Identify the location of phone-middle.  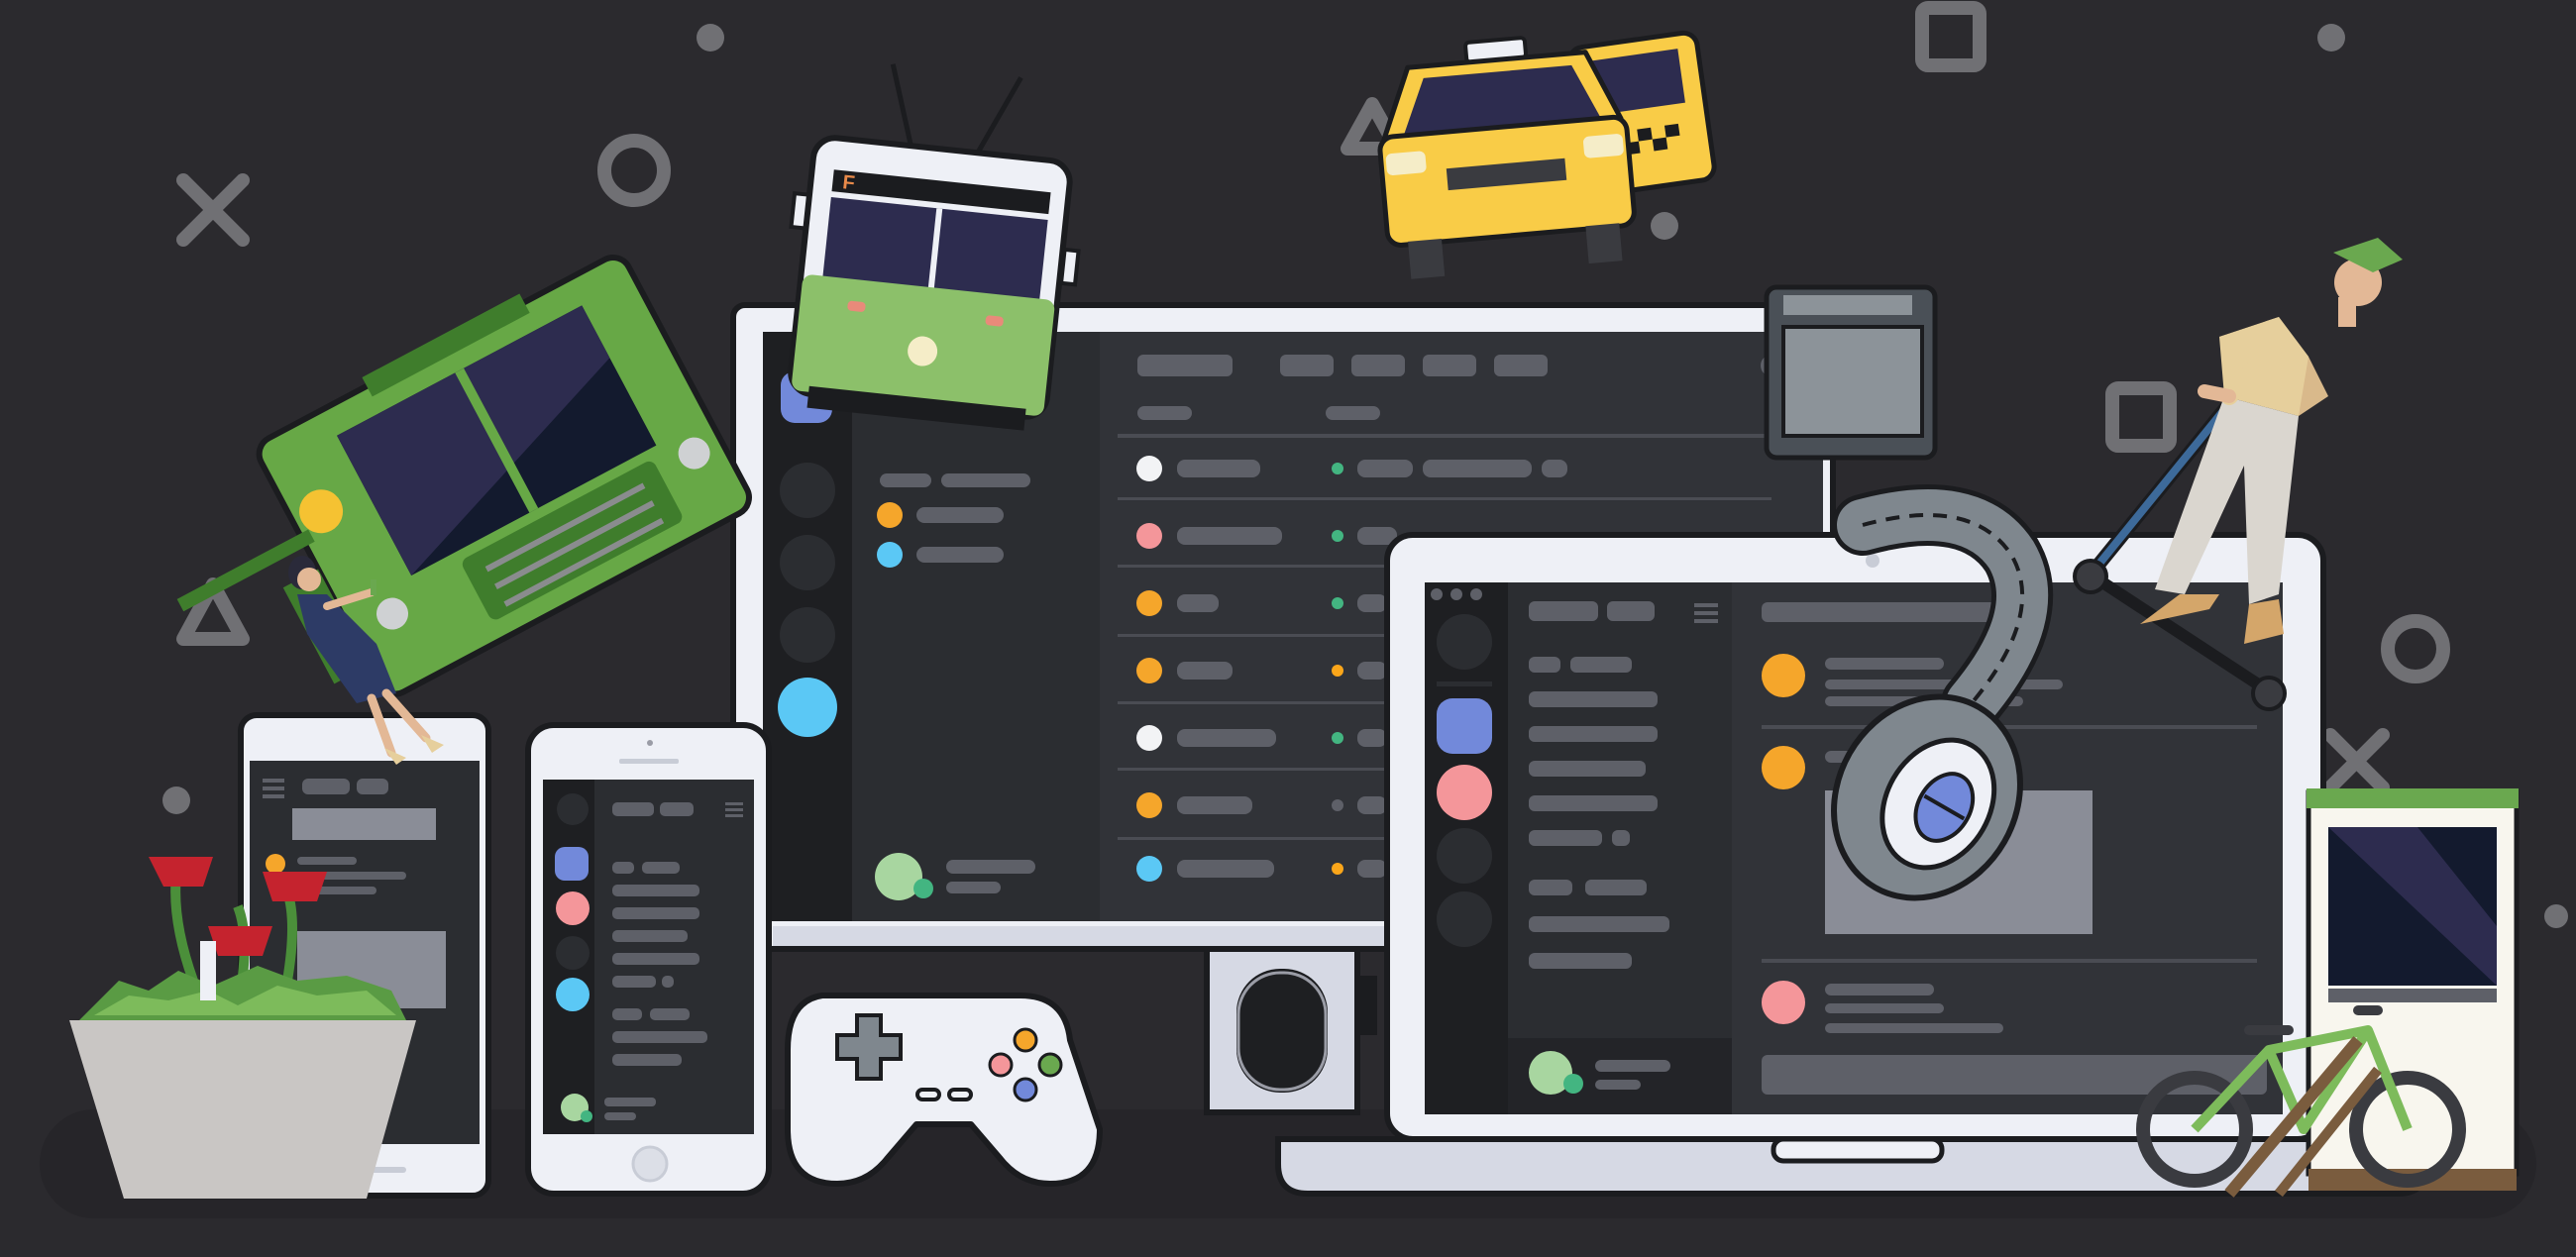
(648, 959).